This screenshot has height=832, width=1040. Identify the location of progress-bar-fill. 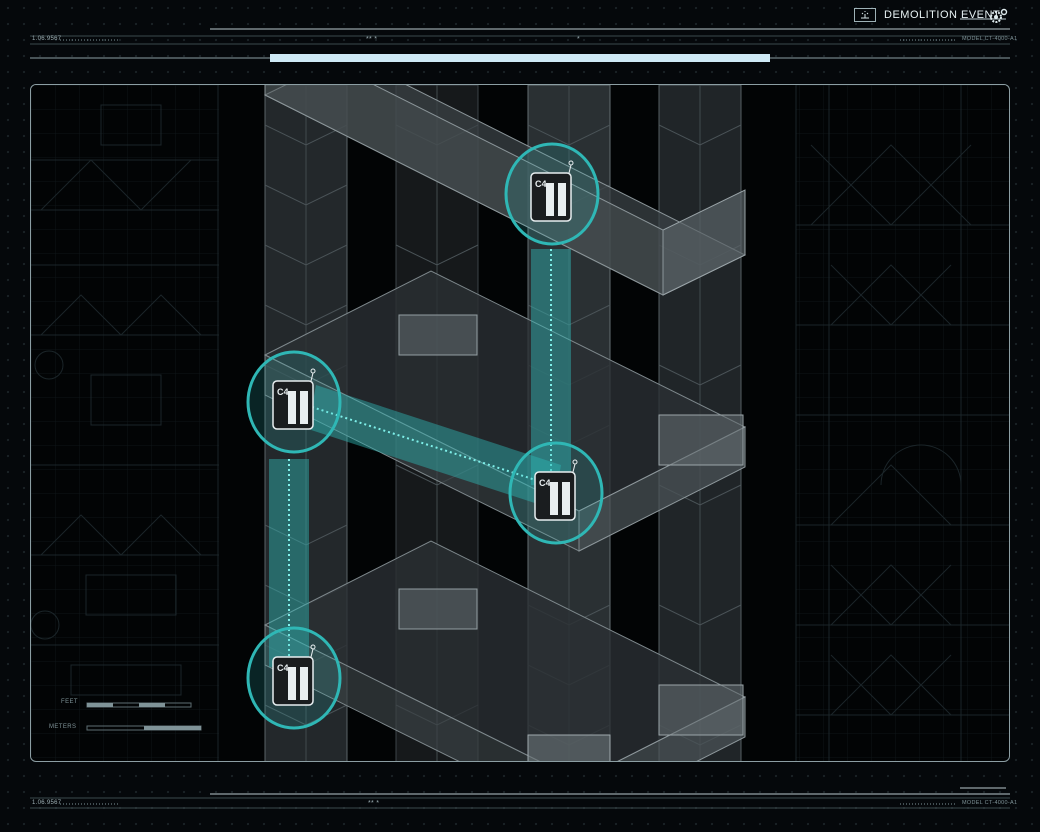
(520, 58).